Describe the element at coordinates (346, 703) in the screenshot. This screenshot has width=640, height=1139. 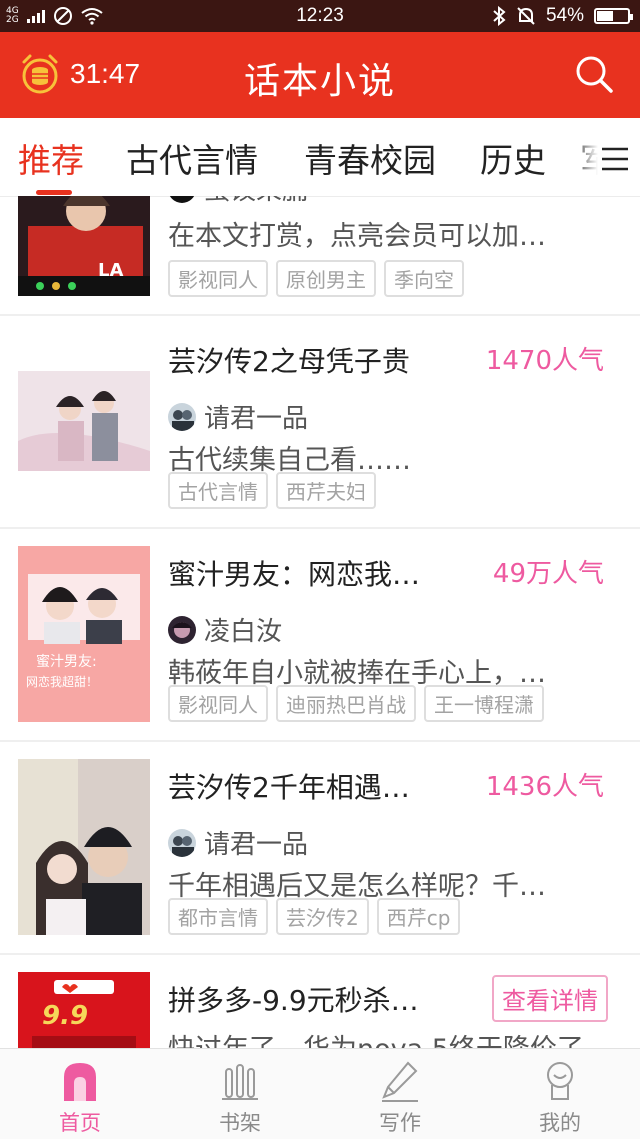
I see `story-tag: 迪丽热巴肖战` at that location.